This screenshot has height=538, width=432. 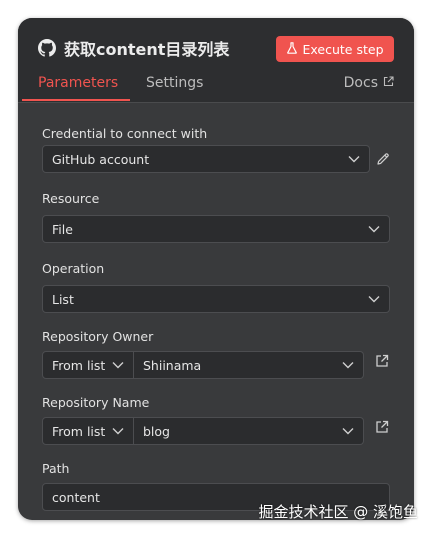 I want to click on docs-label: Docs, so click(x=360, y=83).